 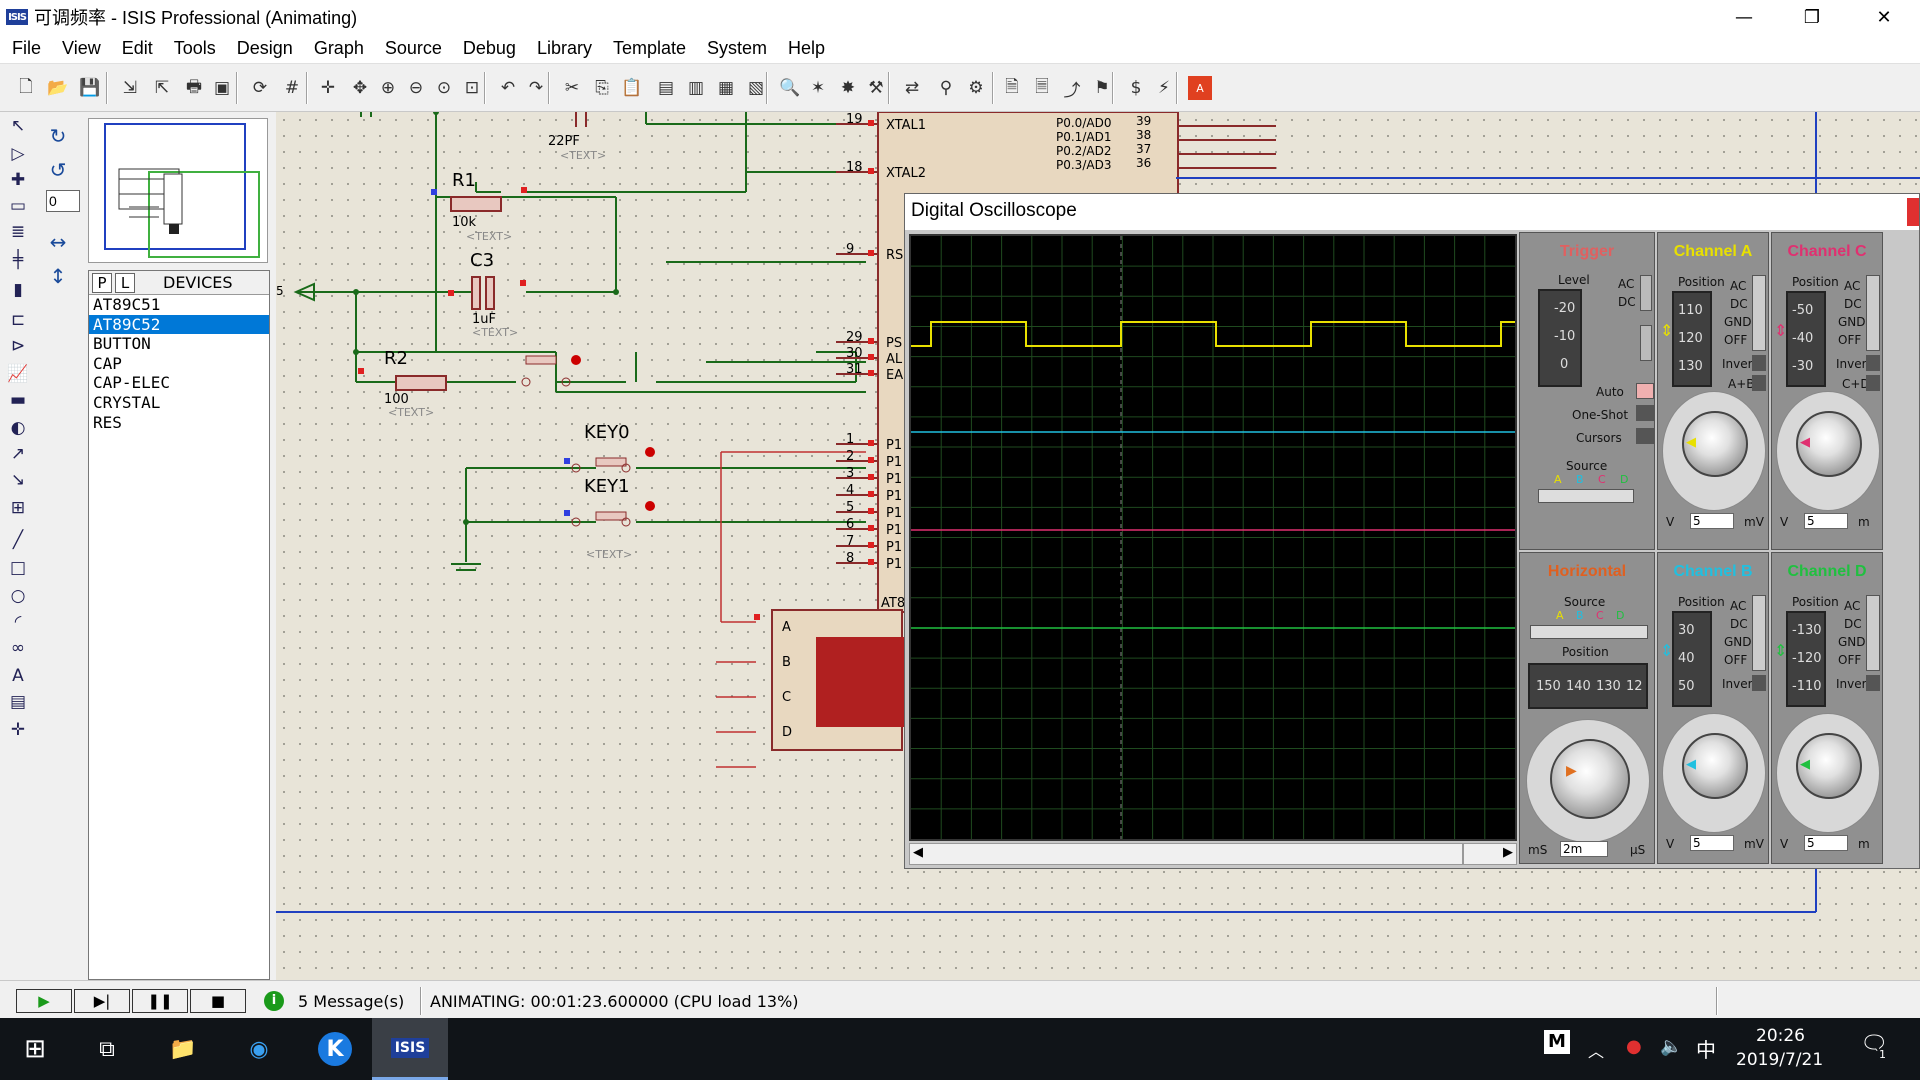 I want to click on menu-tools: Tools, so click(x=195, y=48).